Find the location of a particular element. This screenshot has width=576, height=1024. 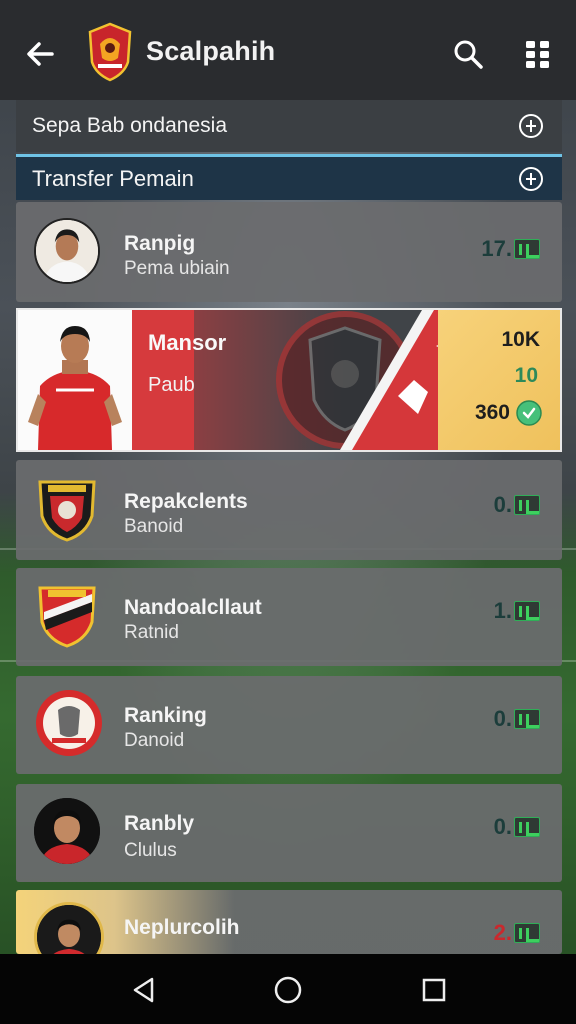

row-title: Ranking is located at coordinates (165, 715).